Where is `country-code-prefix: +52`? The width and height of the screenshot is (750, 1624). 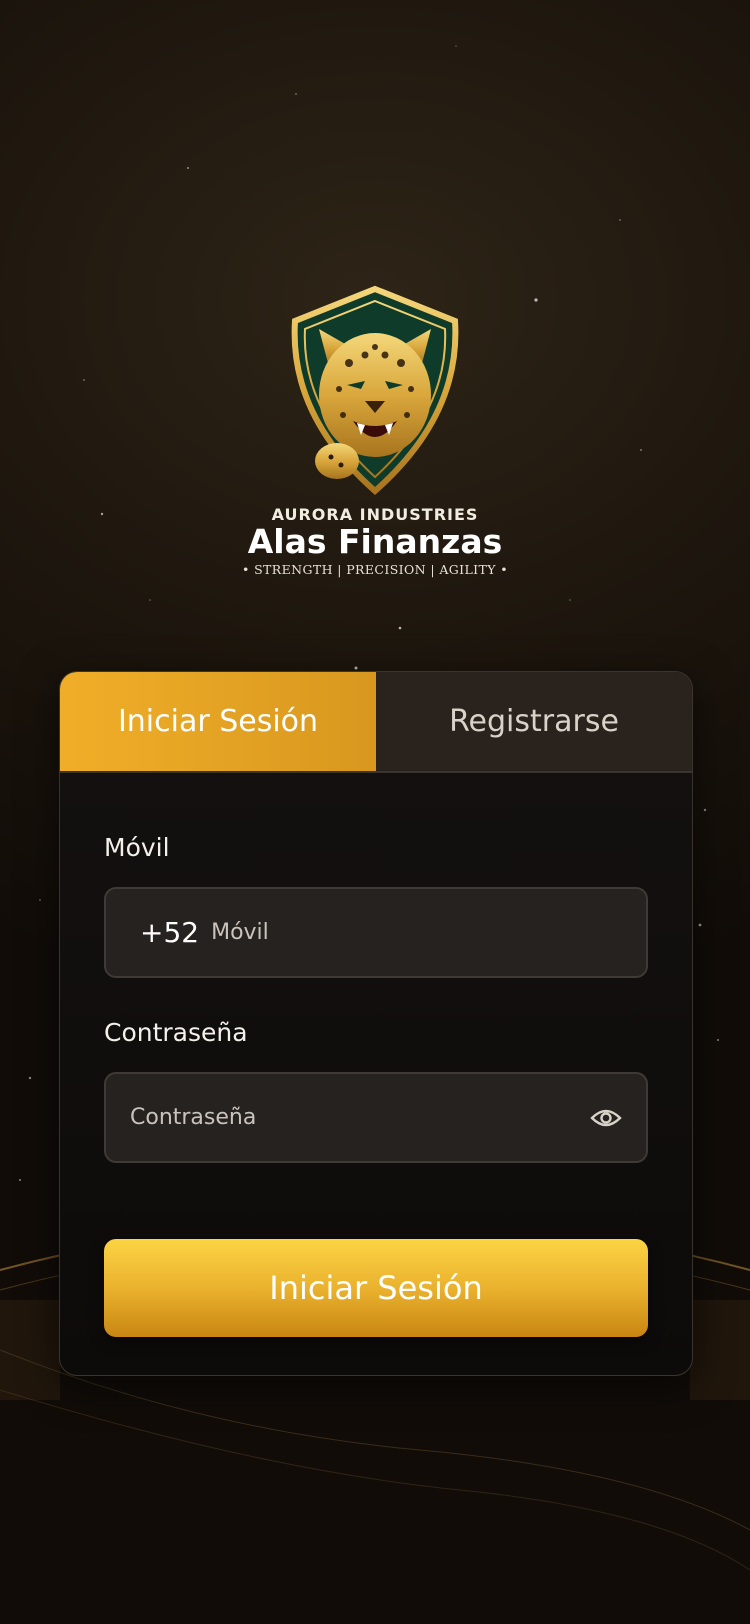 country-code-prefix: +52 is located at coordinates (169, 932).